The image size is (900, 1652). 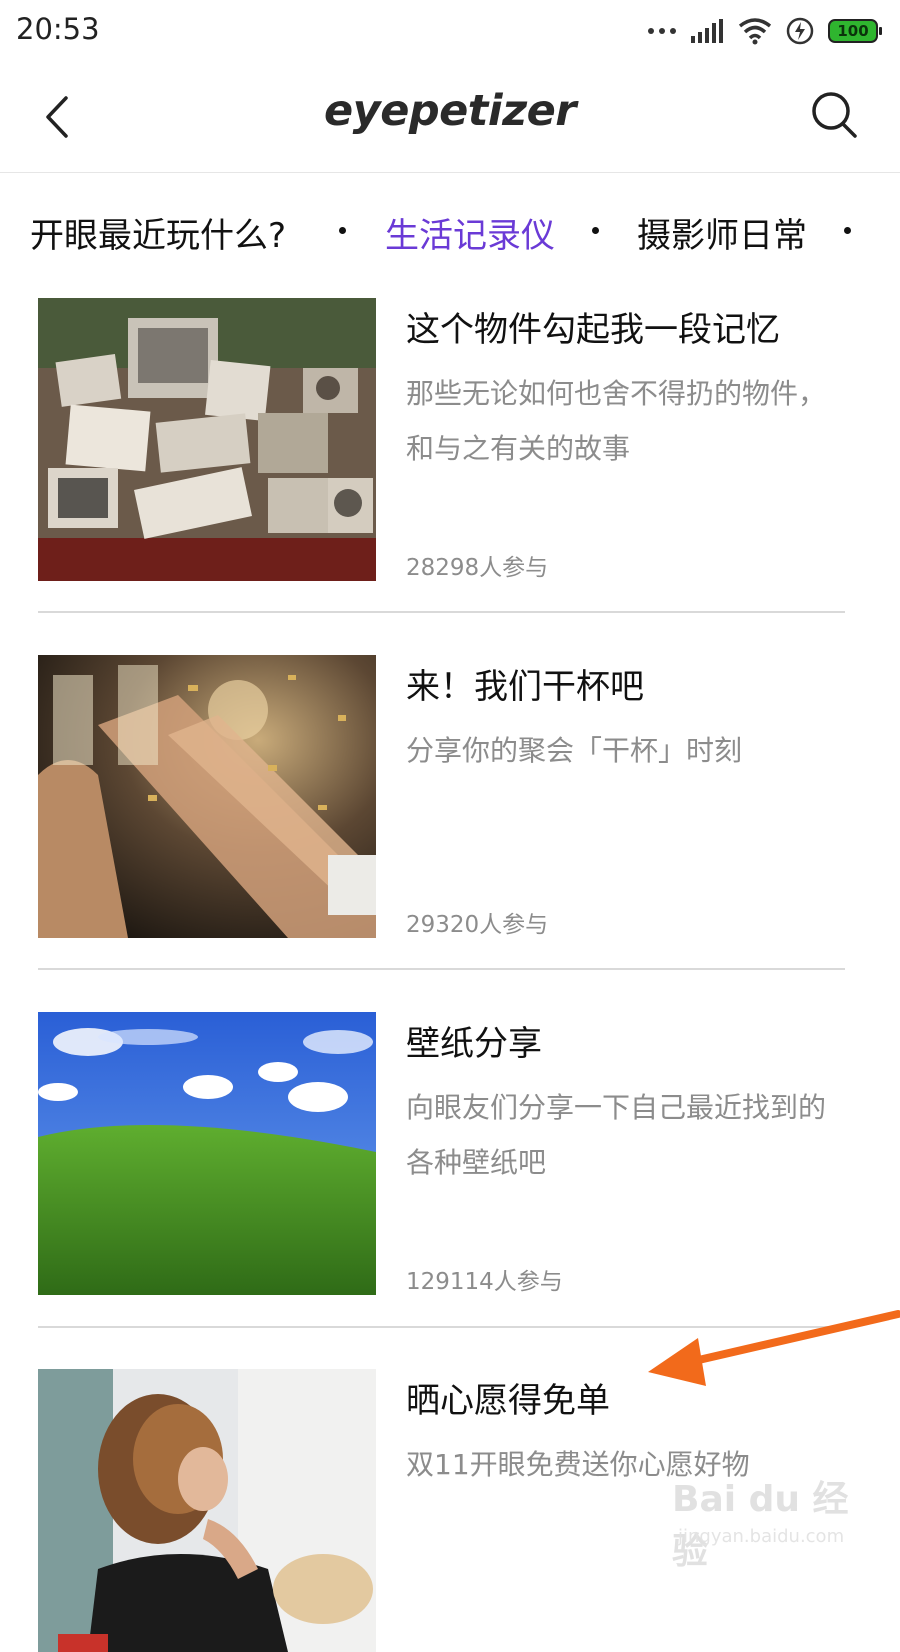 I want to click on tab-photographer-daily: 摄影师日常, so click(x=722, y=232).